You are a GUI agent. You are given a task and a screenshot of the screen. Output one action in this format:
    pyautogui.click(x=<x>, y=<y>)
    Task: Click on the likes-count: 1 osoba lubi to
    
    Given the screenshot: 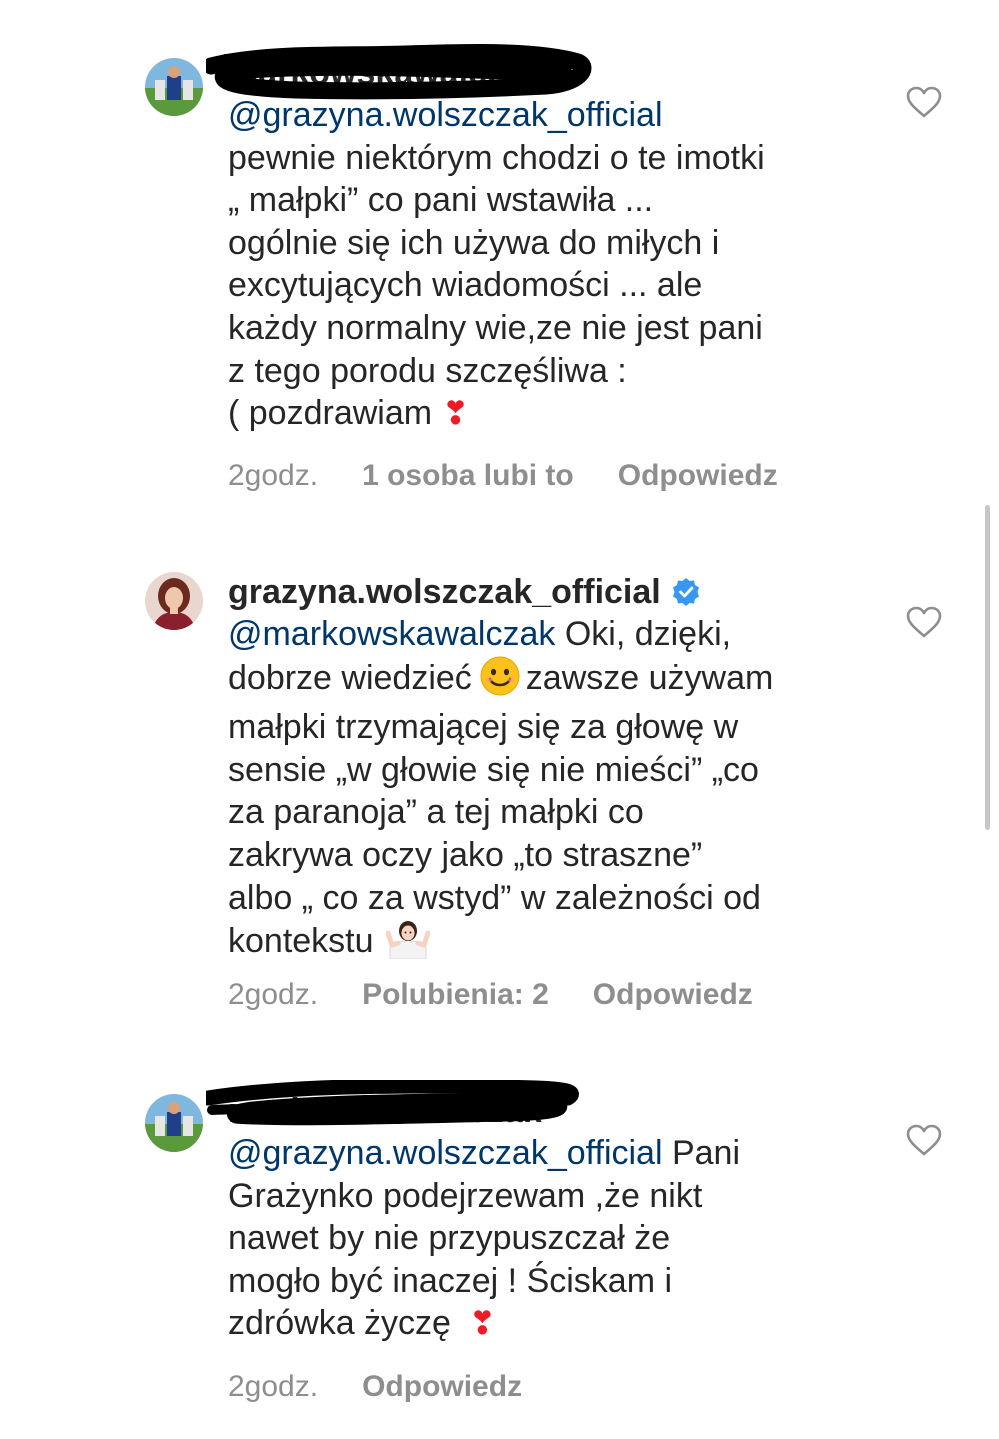 What is the action you would take?
    pyautogui.click(x=468, y=476)
    